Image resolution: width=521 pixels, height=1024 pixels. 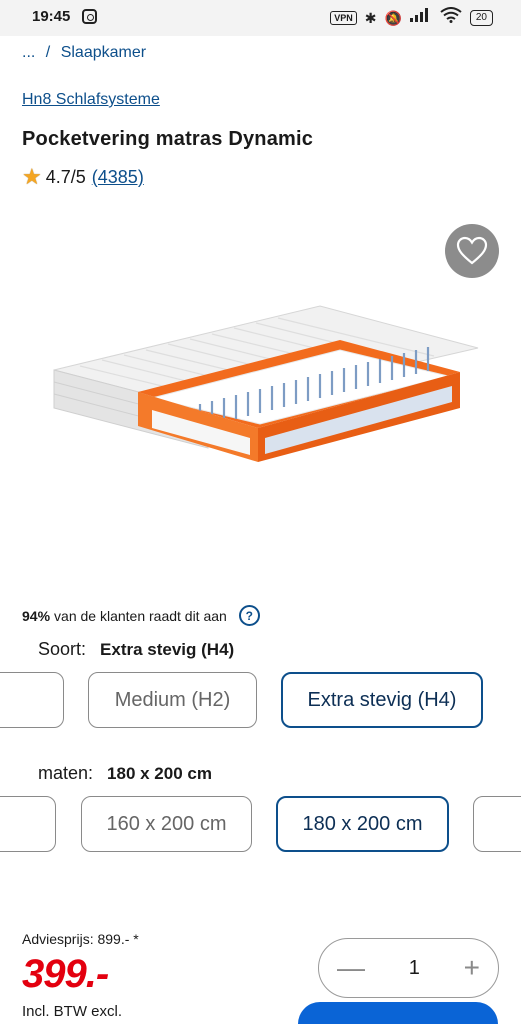 What do you see at coordinates (497, 824) in the screenshot?
I see `size-option-partial-right` at bounding box center [497, 824].